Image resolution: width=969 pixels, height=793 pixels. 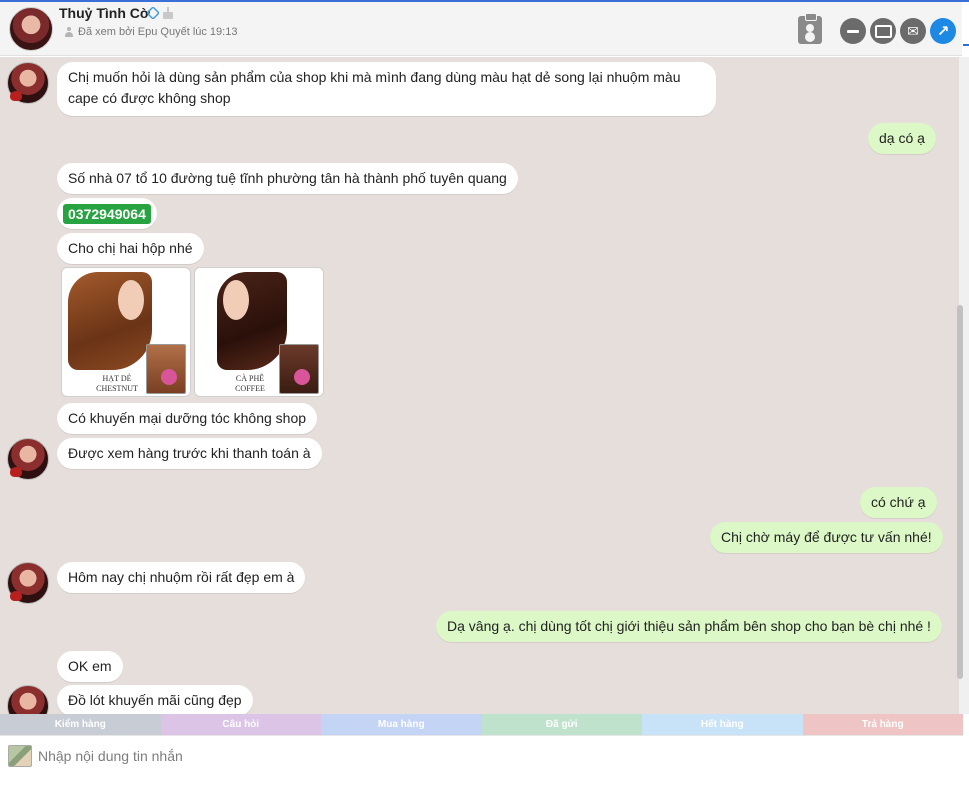 I want to click on message-bubble-in: OK em, so click(x=90, y=666).